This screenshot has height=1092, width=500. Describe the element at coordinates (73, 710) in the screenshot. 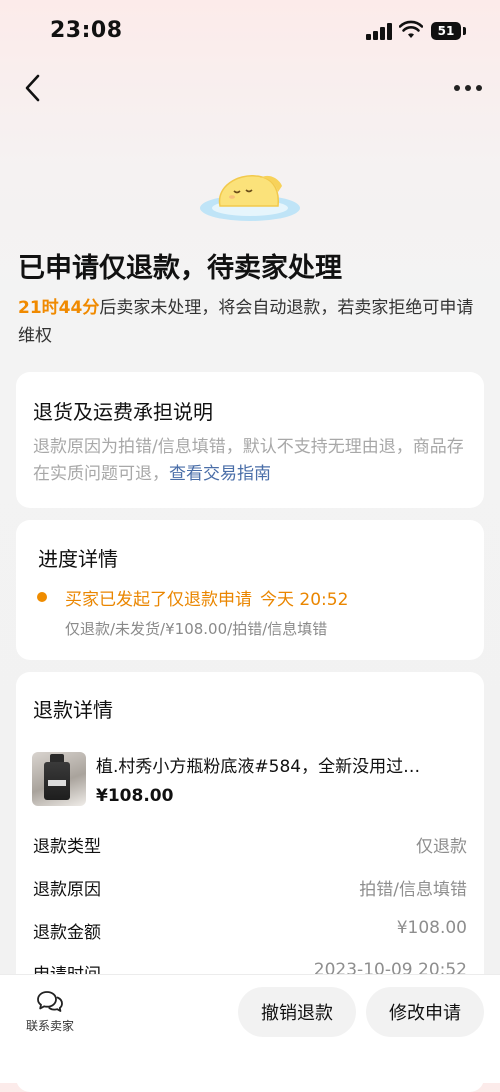

I see `refund-details-title: 退款详情` at that location.